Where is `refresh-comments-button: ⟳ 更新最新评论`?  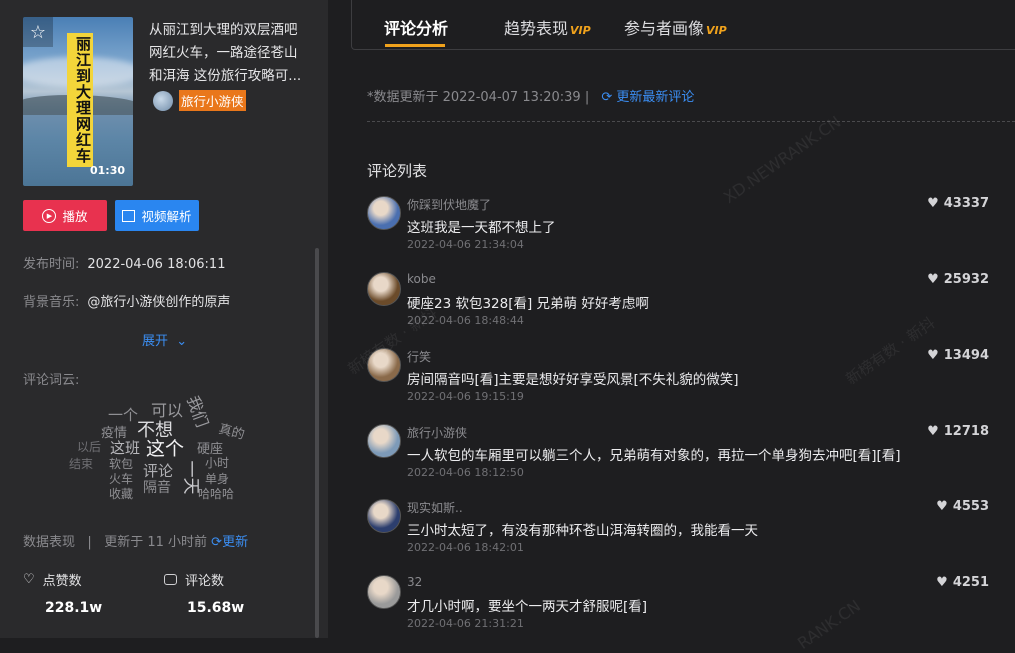
refresh-comments-button: ⟳ 更新最新评论 is located at coordinates (647, 97).